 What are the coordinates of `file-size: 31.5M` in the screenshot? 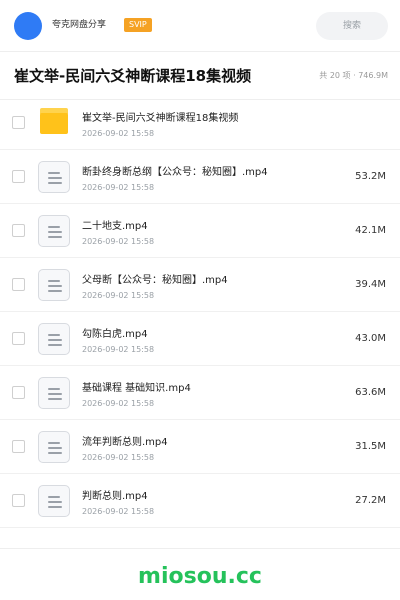 It's located at (370, 446).